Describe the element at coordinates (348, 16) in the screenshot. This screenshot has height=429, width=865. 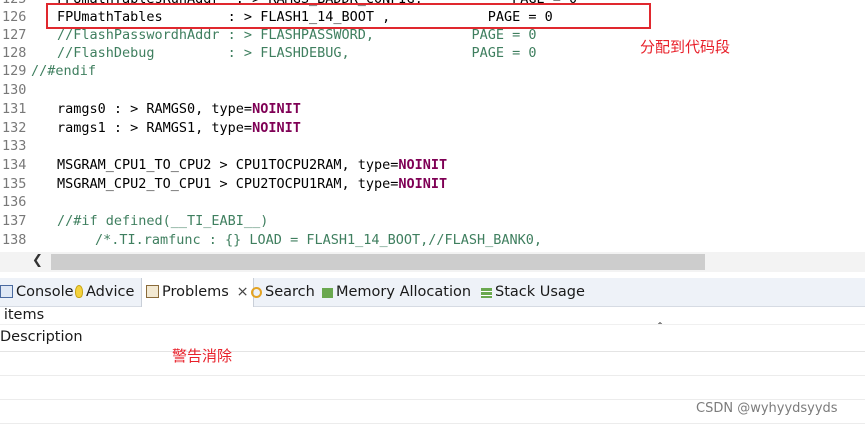
I see `highlight-box` at that location.